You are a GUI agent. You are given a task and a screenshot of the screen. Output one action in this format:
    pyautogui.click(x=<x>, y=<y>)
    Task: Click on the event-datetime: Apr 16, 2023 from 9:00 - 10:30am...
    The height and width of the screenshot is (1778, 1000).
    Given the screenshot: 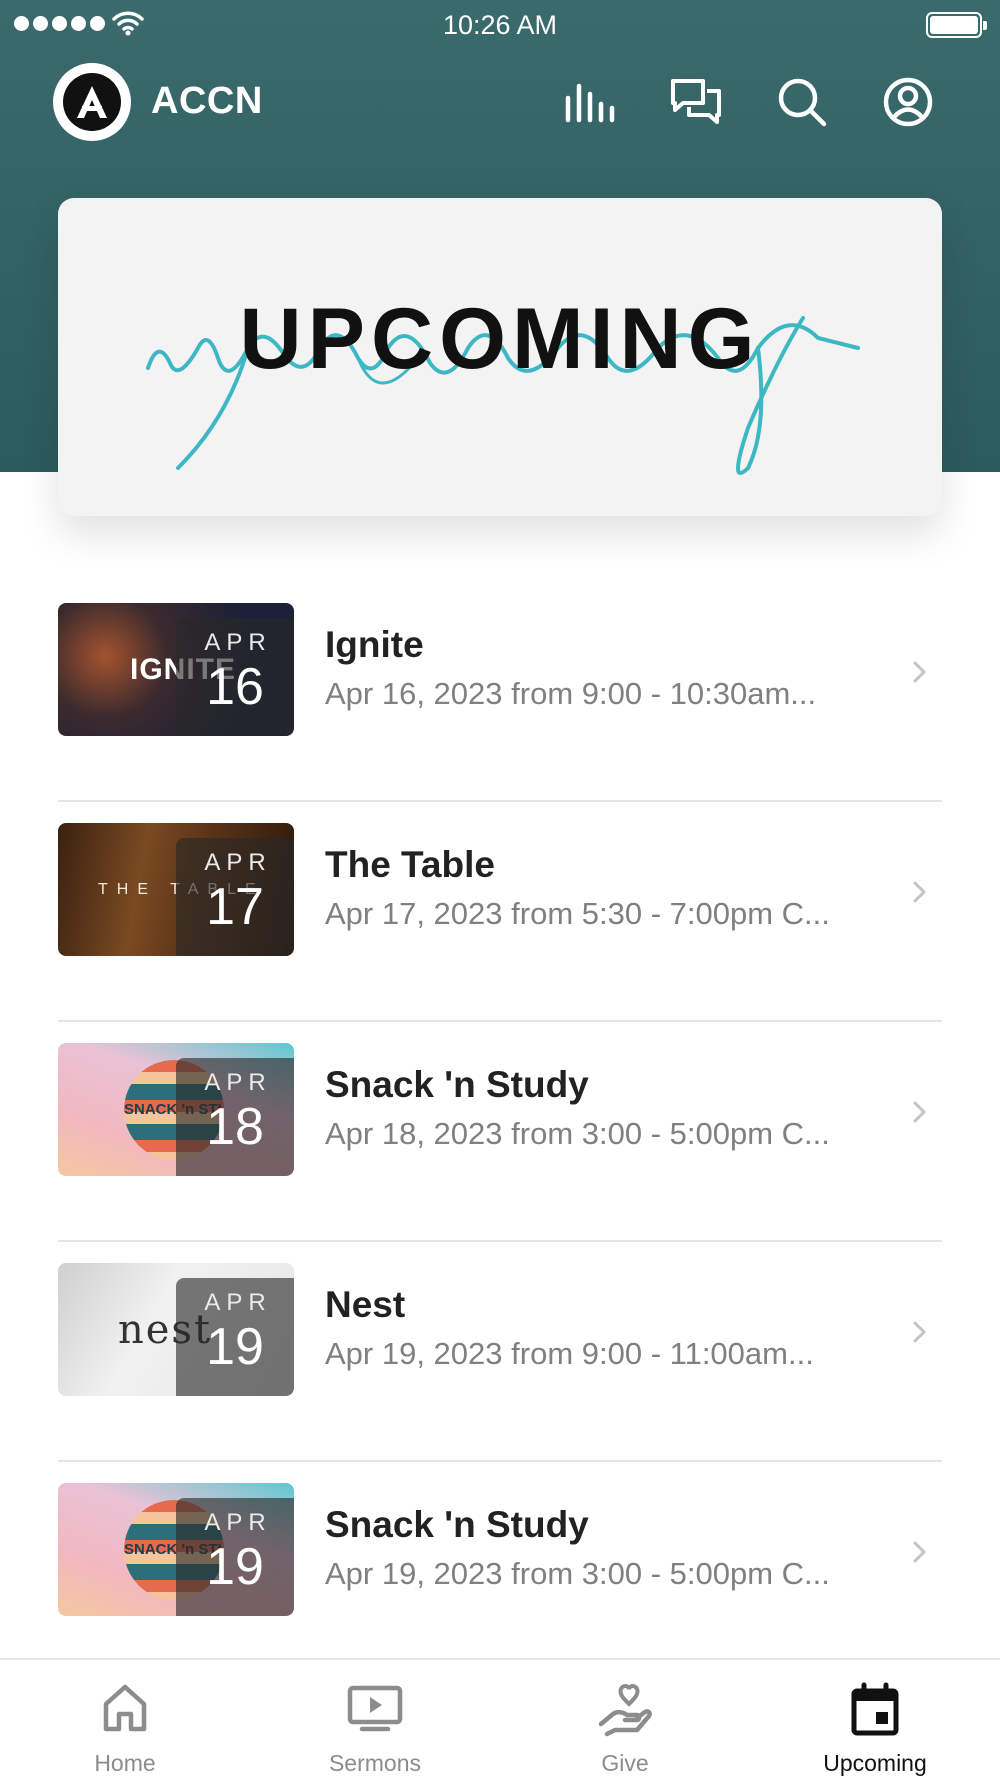 What is the action you would take?
    pyautogui.click(x=571, y=693)
    